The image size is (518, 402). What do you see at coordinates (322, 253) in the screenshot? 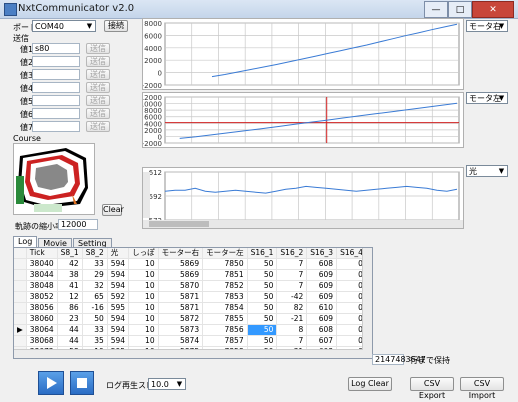
I see `column-header: S16_3` at bounding box center [322, 253].